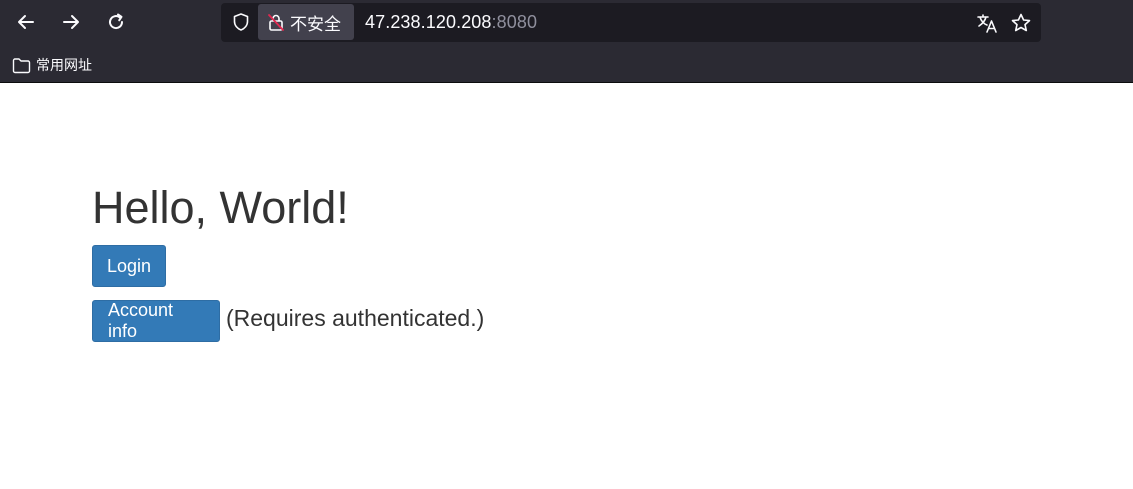  I want to click on back-arrow-icon, so click(26, 22).